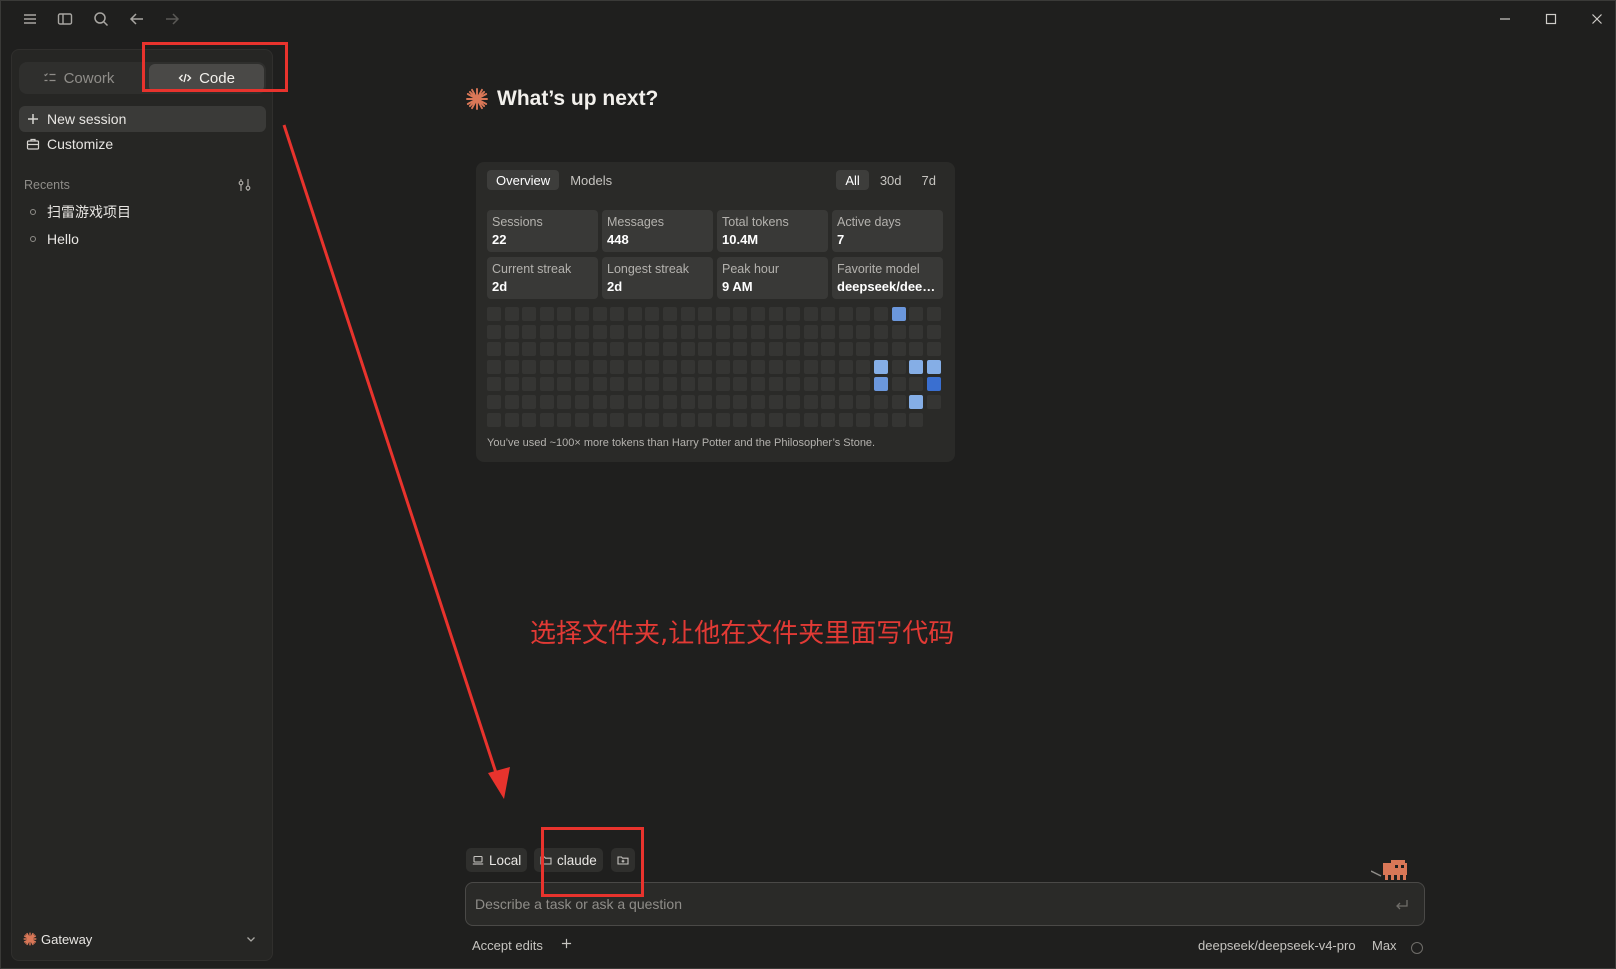  Describe the element at coordinates (887, 231) in the screenshot. I see `stat-active-days: Active days 7` at that location.